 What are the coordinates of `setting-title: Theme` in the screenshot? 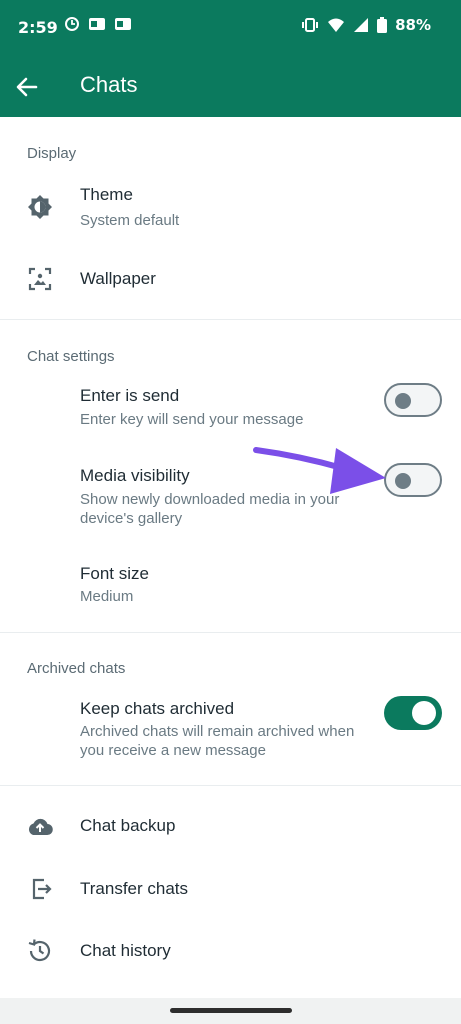 It's located at (106, 194).